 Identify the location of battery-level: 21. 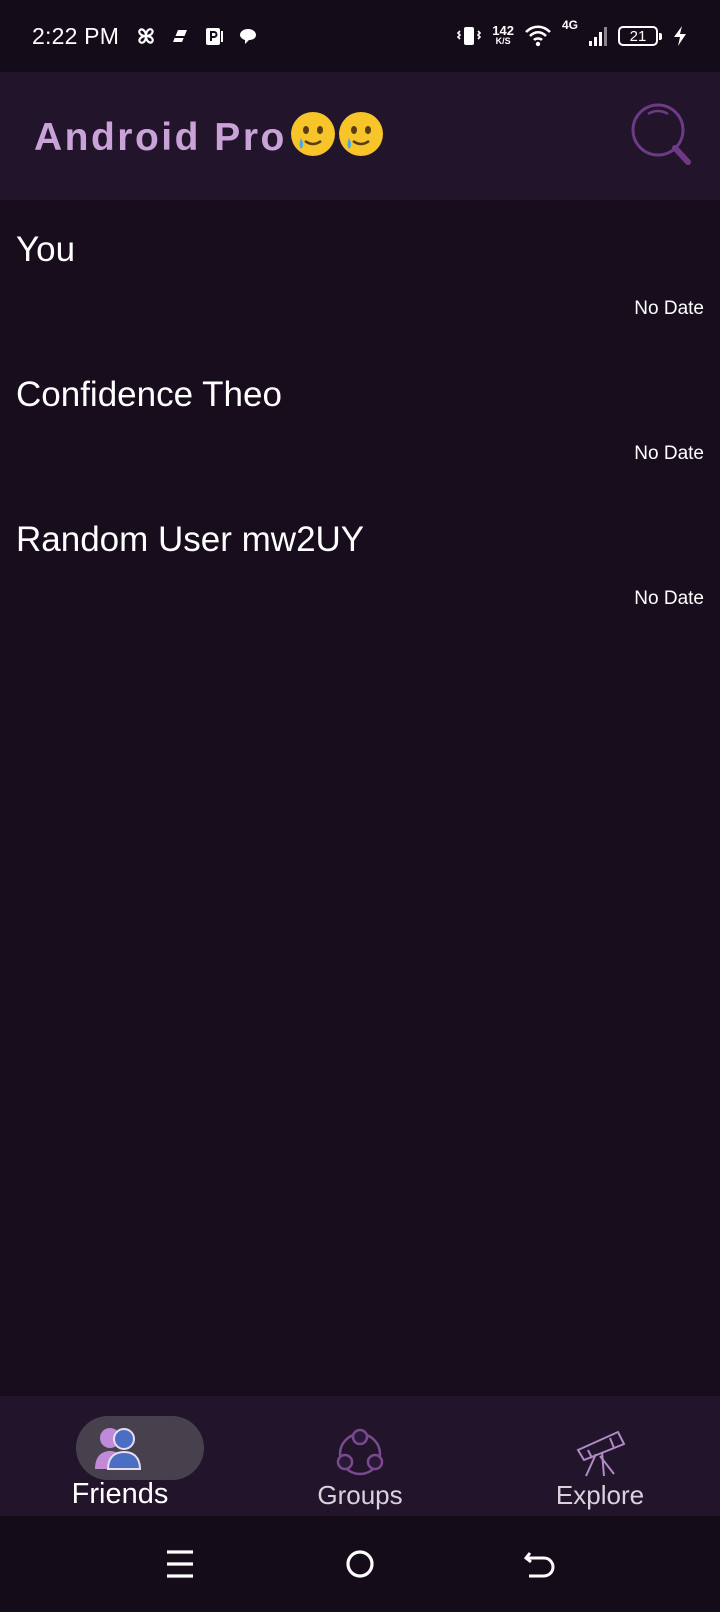
(638, 36).